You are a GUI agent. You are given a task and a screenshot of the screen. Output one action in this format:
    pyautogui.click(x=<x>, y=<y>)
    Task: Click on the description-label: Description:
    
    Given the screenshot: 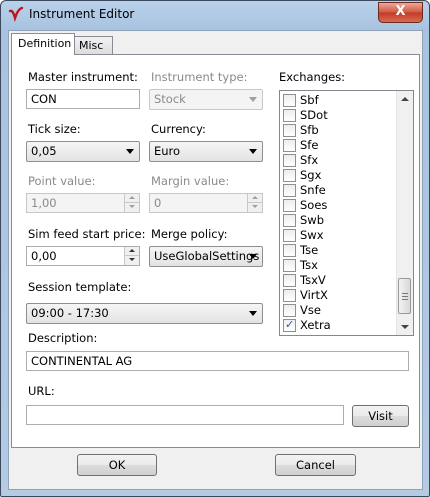 What is the action you would take?
    pyautogui.click(x=63, y=338)
    